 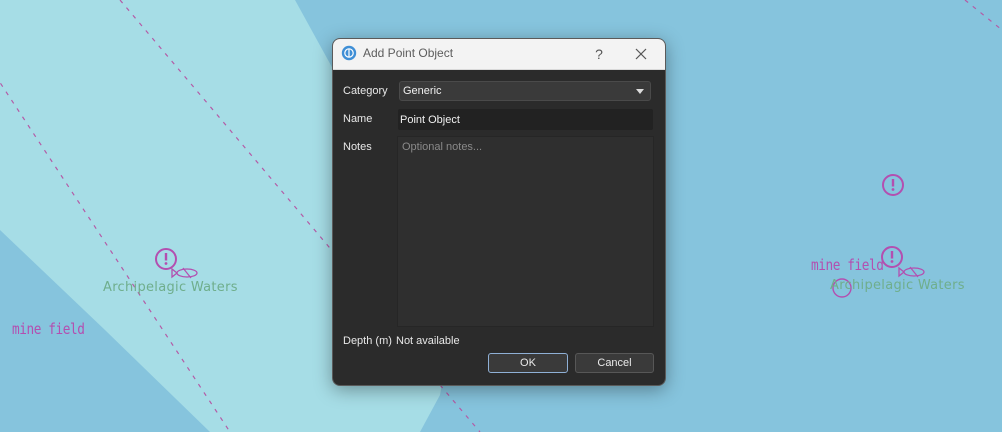 I want to click on help-button: ?, so click(x=599, y=54).